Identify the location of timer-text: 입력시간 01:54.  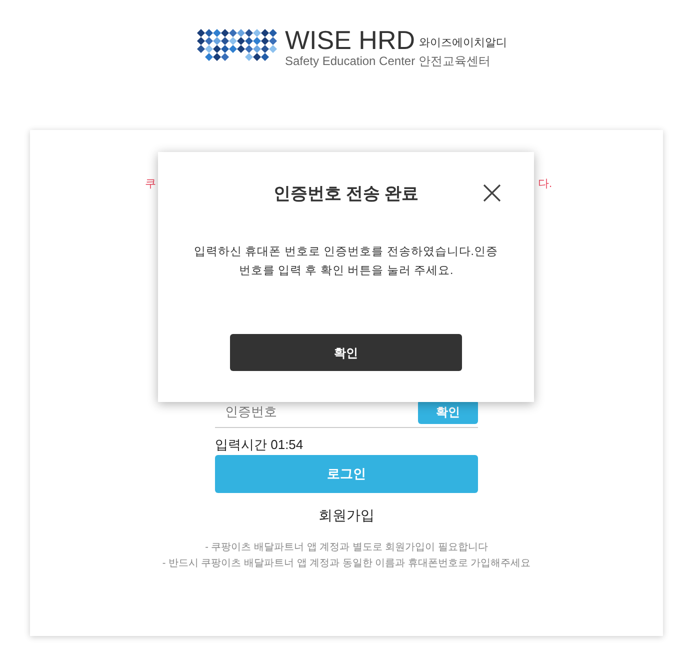
(259, 444).